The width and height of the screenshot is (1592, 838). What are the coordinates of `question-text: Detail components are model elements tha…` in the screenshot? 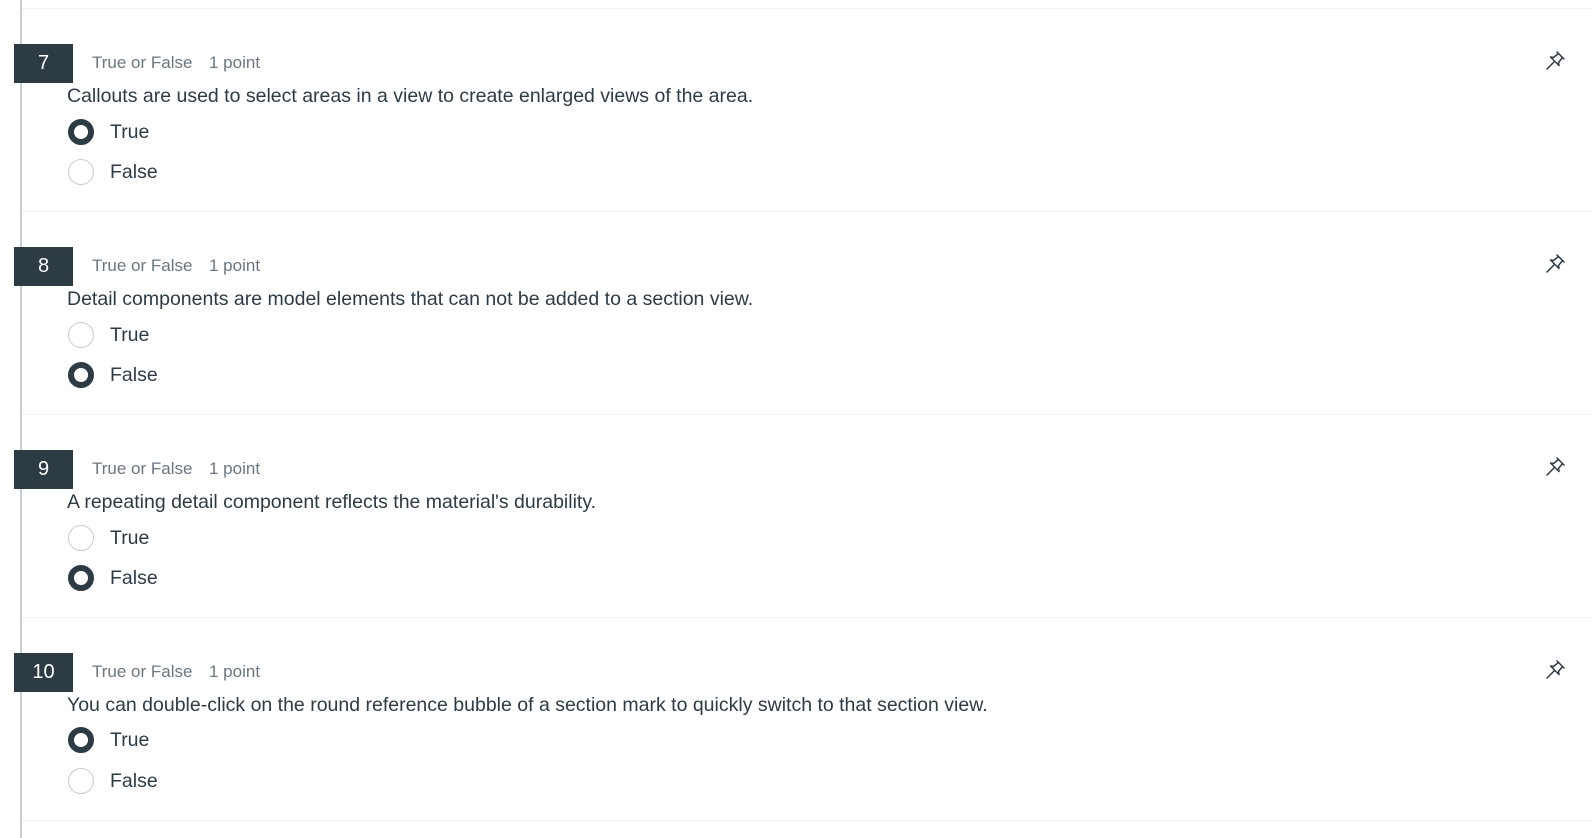 It's located at (410, 299).